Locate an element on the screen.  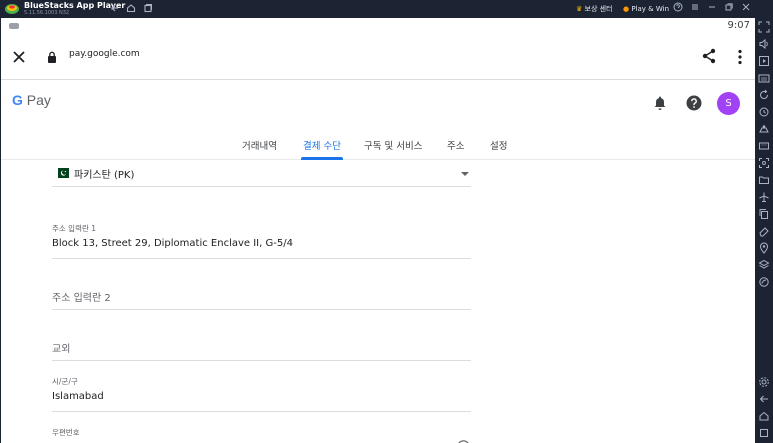
eraser-icon is located at coordinates (764, 231).